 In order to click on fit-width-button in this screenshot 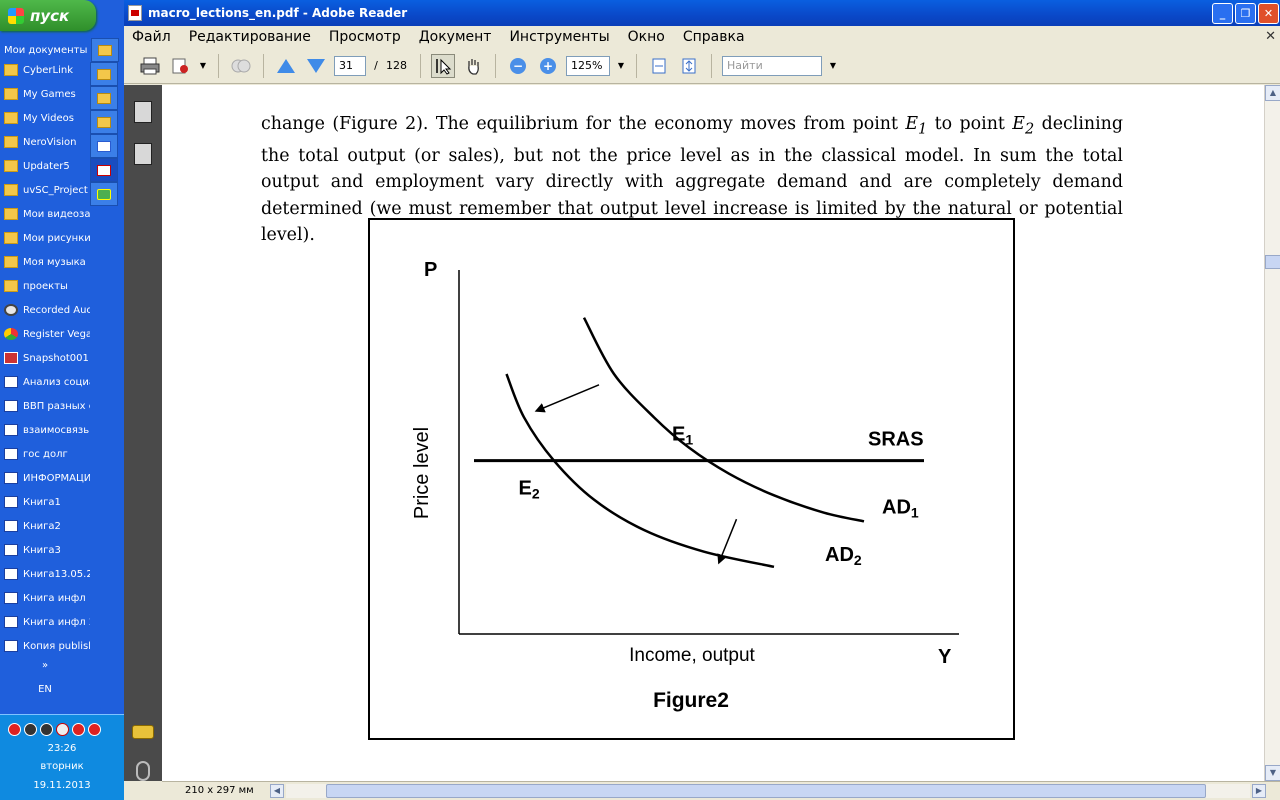, I will do `click(659, 66)`.